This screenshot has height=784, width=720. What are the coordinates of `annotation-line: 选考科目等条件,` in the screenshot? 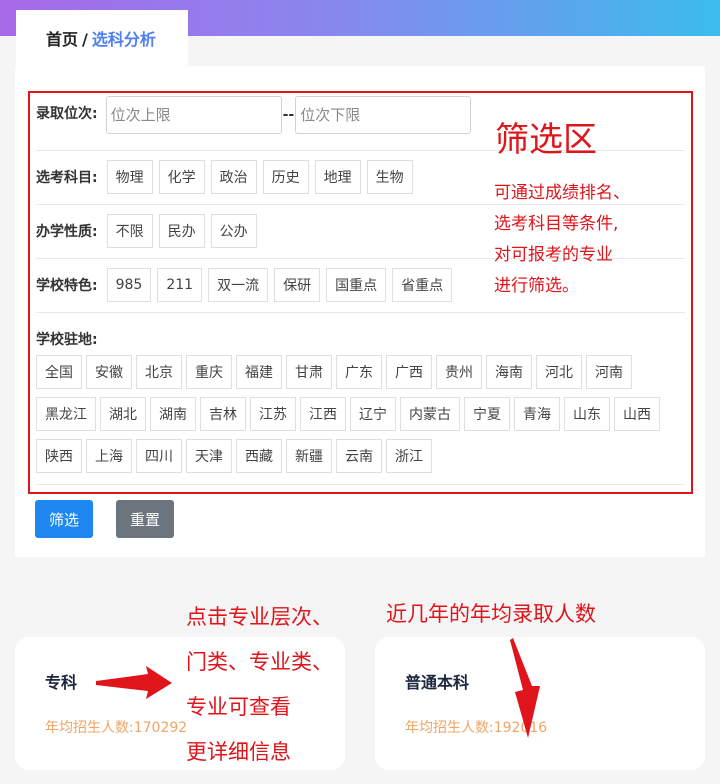 It's located at (556, 224).